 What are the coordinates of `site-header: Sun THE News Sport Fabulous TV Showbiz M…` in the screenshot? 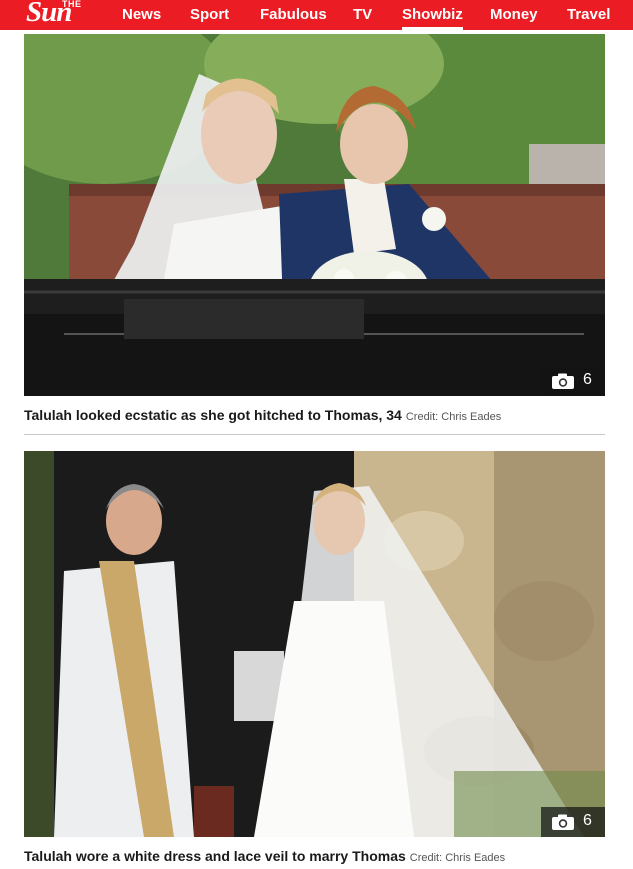 It's located at (316, 15).